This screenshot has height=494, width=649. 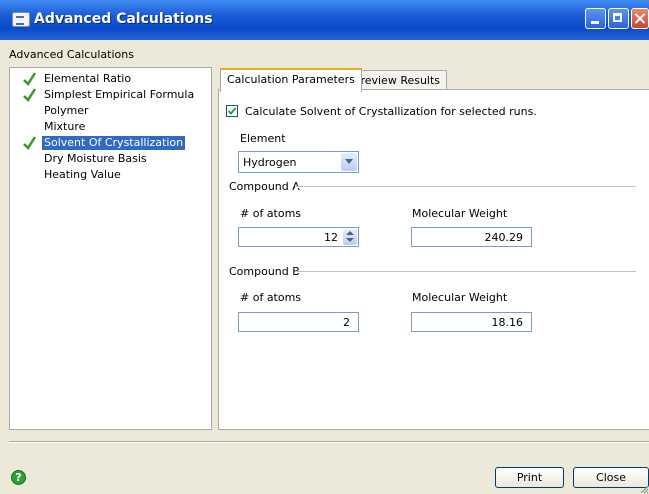 What do you see at coordinates (88, 78) in the screenshot?
I see `tree-item-label: Elemental Ratio` at bounding box center [88, 78].